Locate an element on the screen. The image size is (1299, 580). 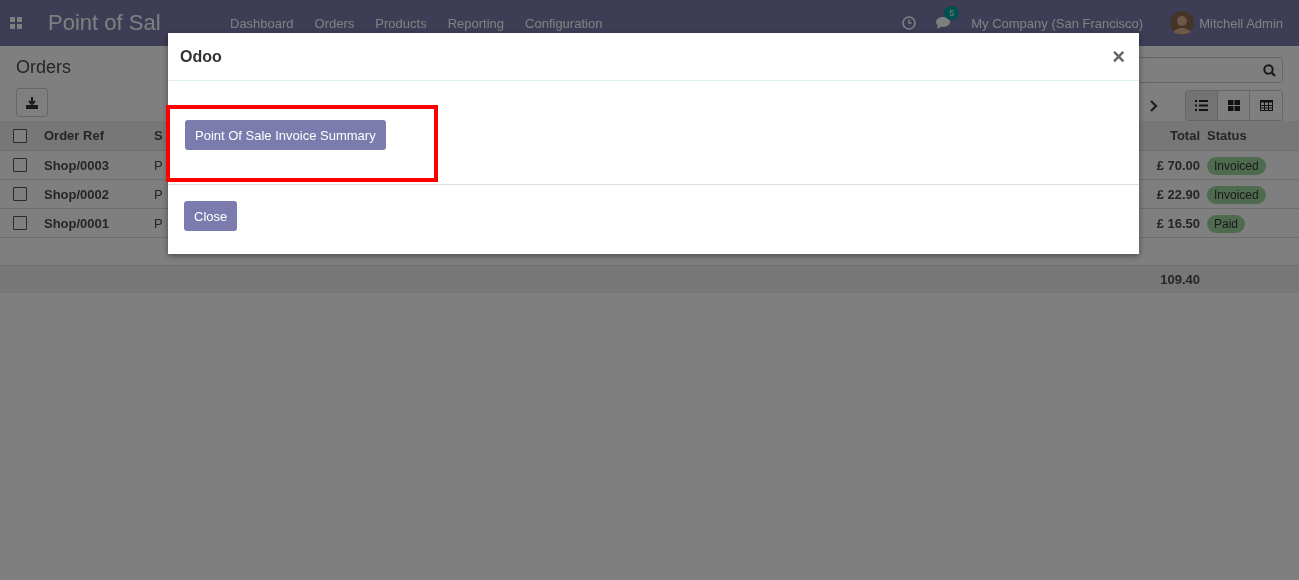
column-header: S is located at coordinates (158, 135).